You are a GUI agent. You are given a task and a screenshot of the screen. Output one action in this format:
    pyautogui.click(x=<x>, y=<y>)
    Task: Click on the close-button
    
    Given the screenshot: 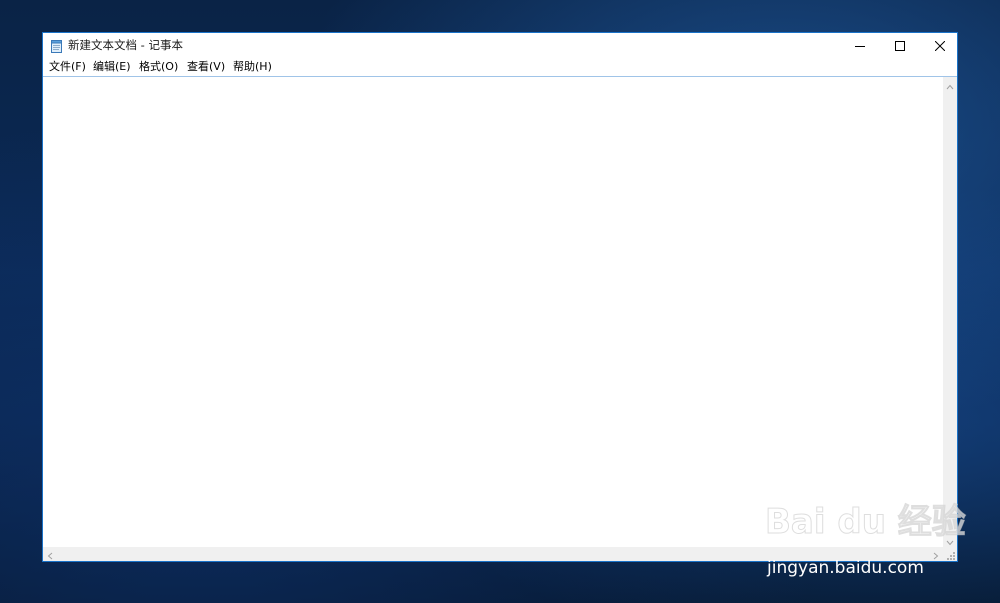 What is the action you would take?
    pyautogui.click(x=940, y=45)
    